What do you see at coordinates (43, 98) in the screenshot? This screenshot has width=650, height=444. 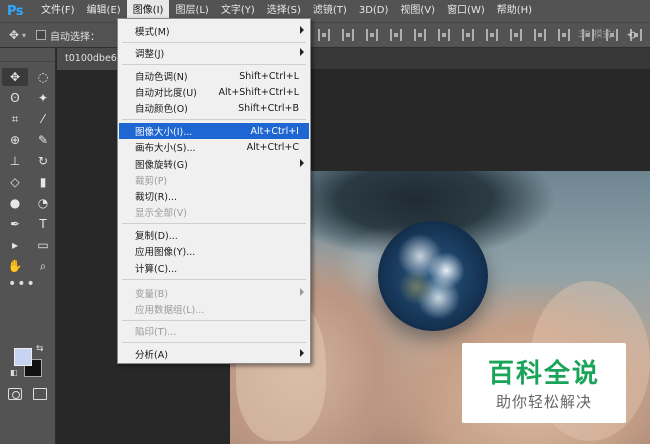 I see `magic-wand-icon: ✦` at bounding box center [43, 98].